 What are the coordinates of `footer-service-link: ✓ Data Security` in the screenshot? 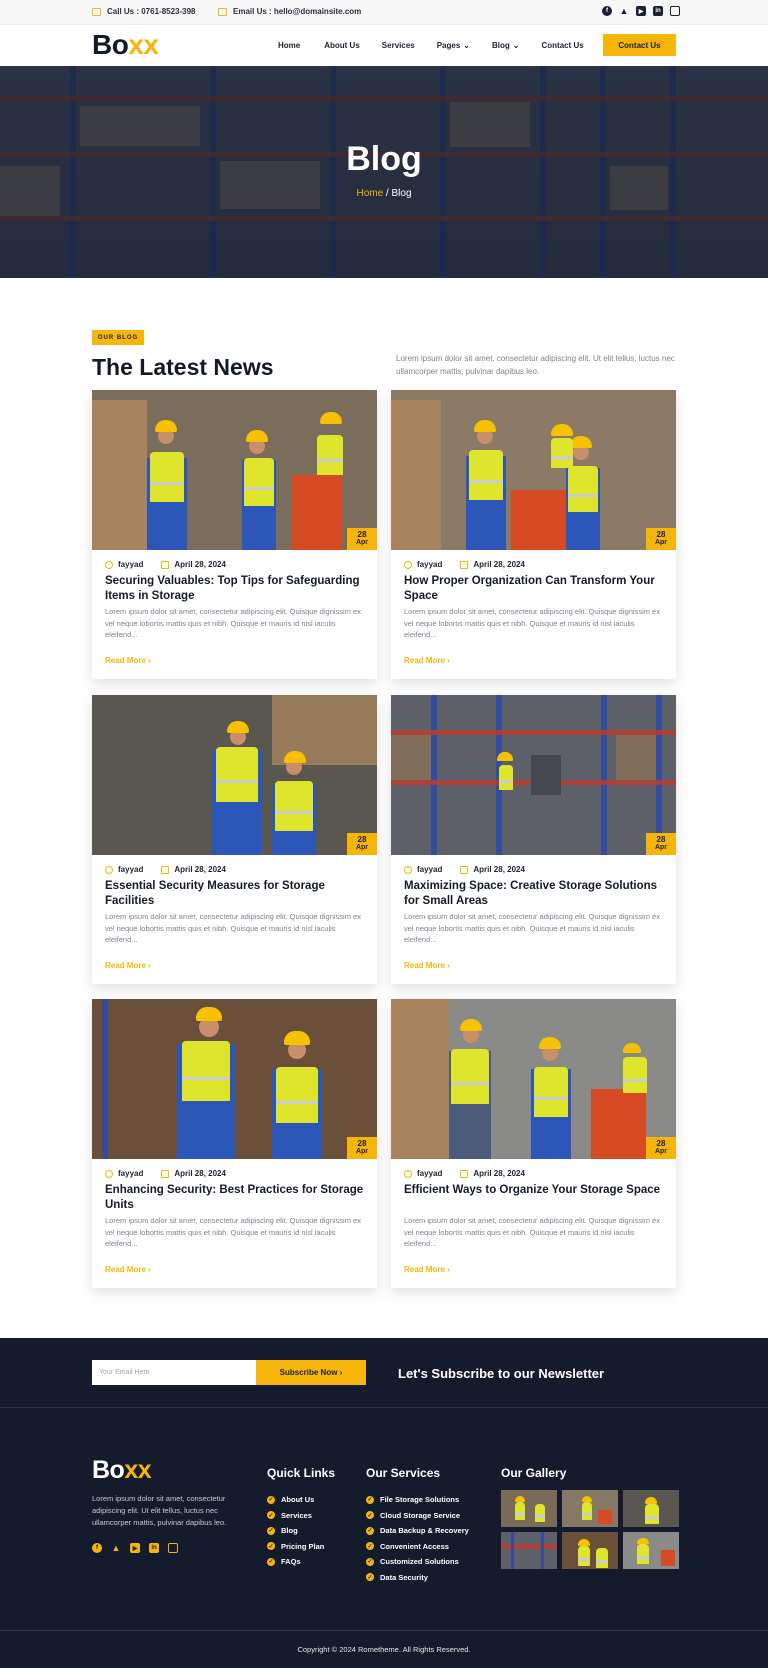 It's located at (417, 1578).